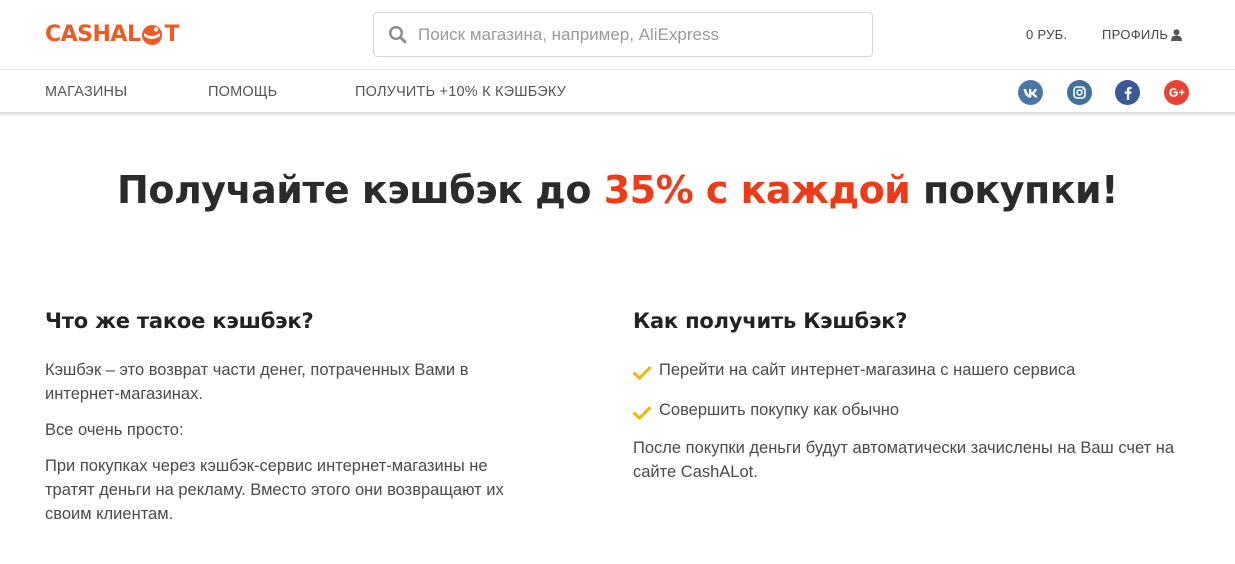 The width and height of the screenshot is (1235, 564). What do you see at coordinates (779, 410) in the screenshot?
I see `step-text: Совершить покупку как обычно` at bounding box center [779, 410].